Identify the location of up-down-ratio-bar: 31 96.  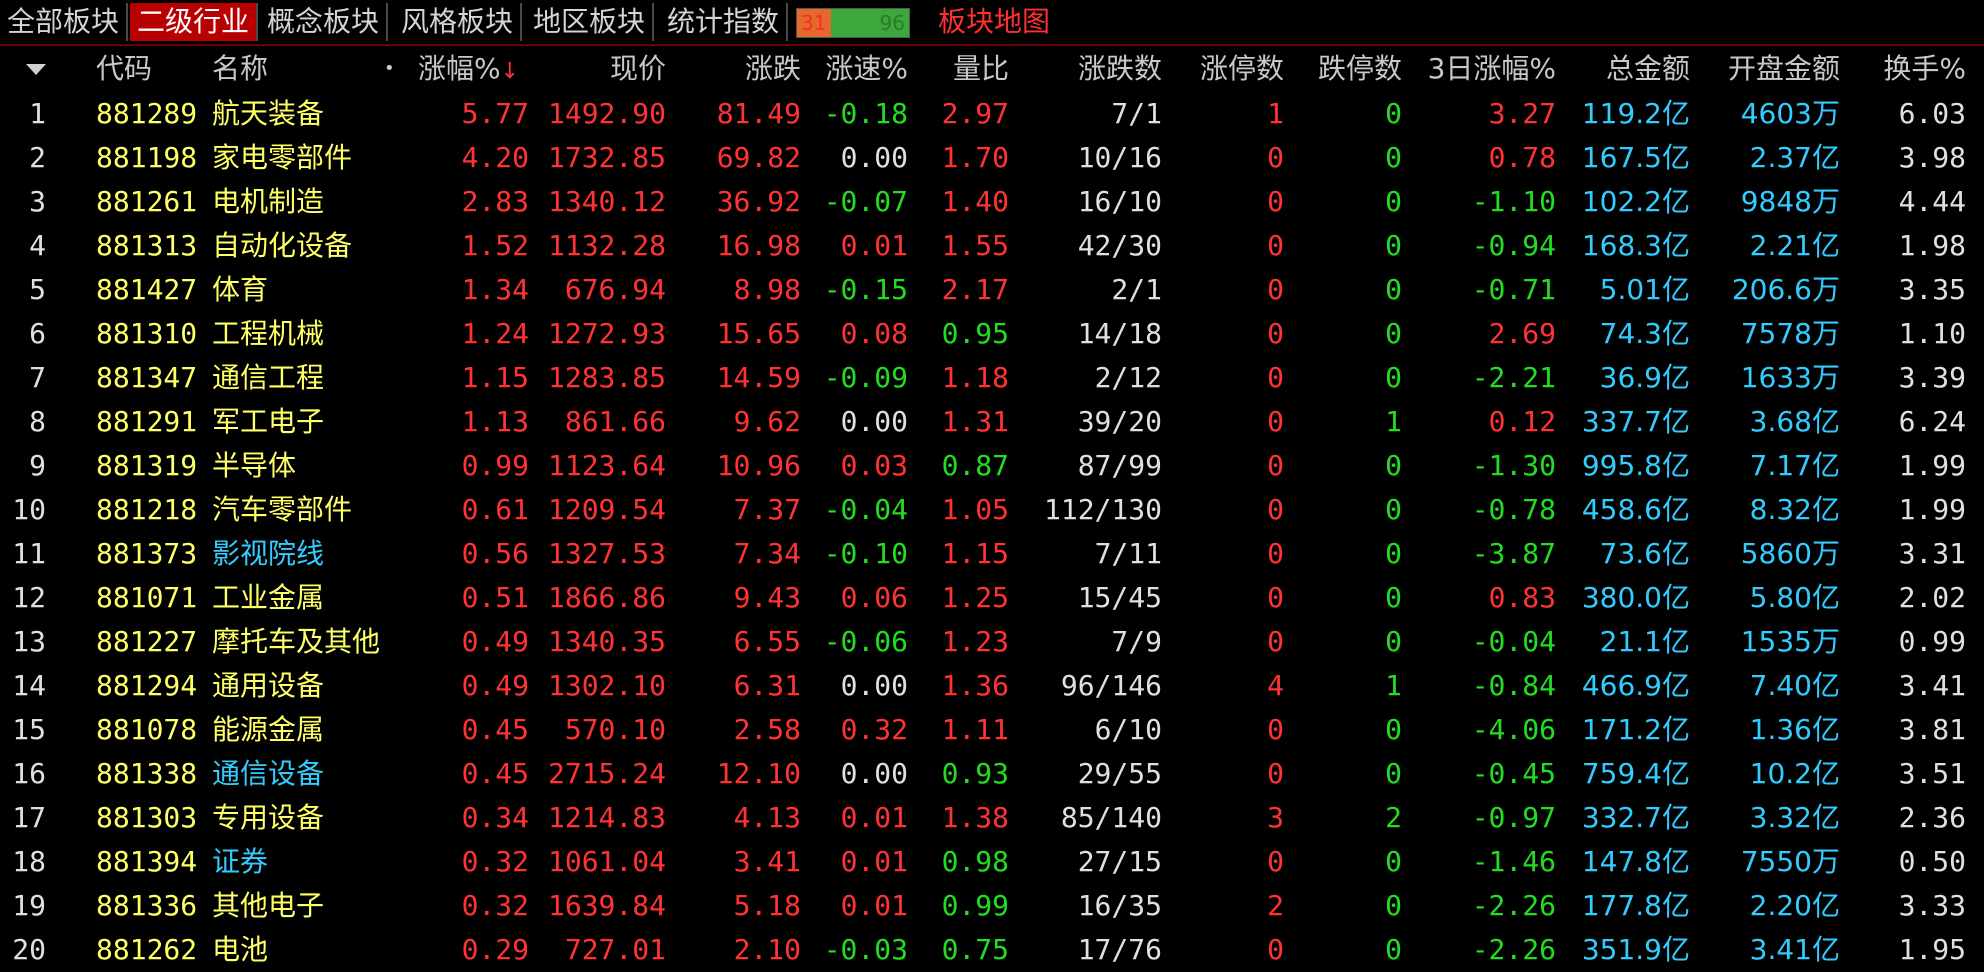
(853, 23).